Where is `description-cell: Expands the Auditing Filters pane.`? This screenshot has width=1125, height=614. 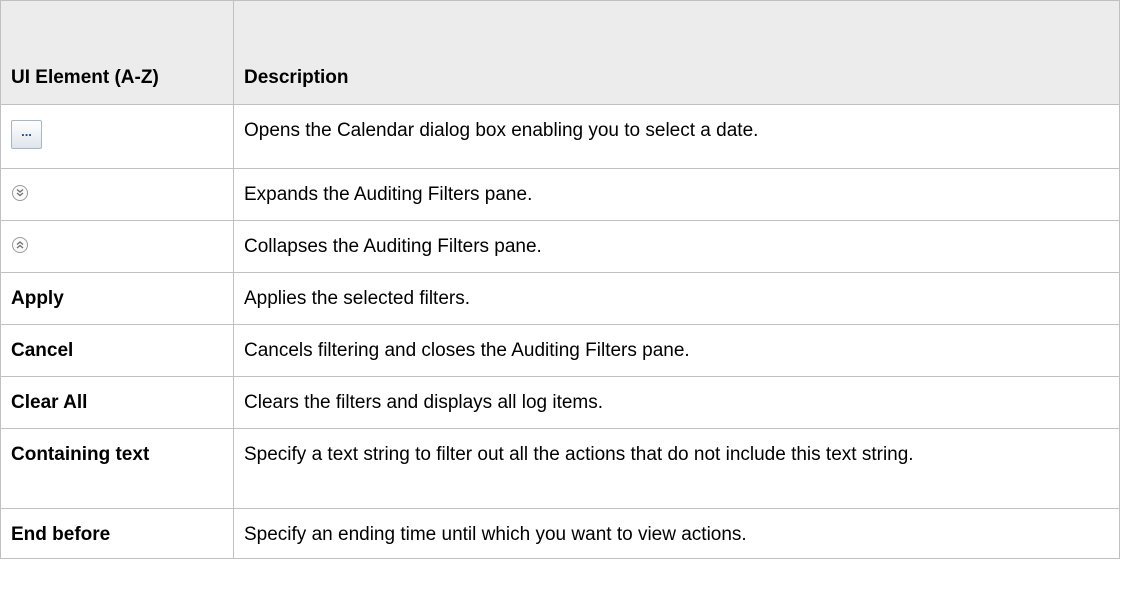 description-cell: Expands the Auditing Filters pane. is located at coordinates (676, 194).